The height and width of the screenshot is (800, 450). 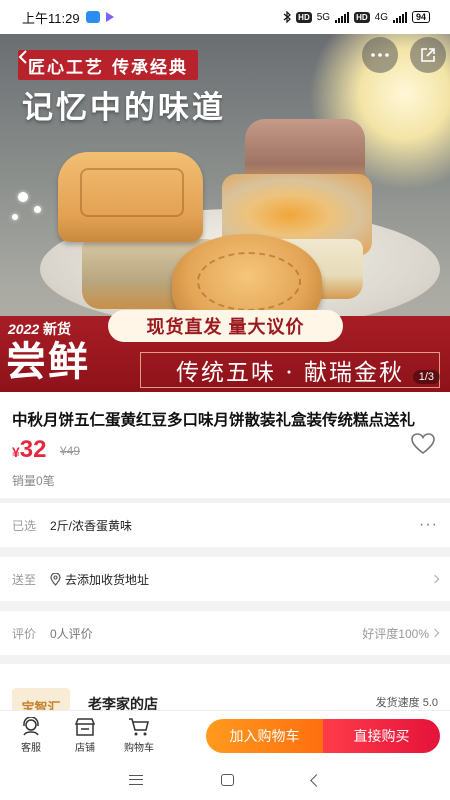 I want to click on hd-badge-1: HD, so click(x=304, y=17).